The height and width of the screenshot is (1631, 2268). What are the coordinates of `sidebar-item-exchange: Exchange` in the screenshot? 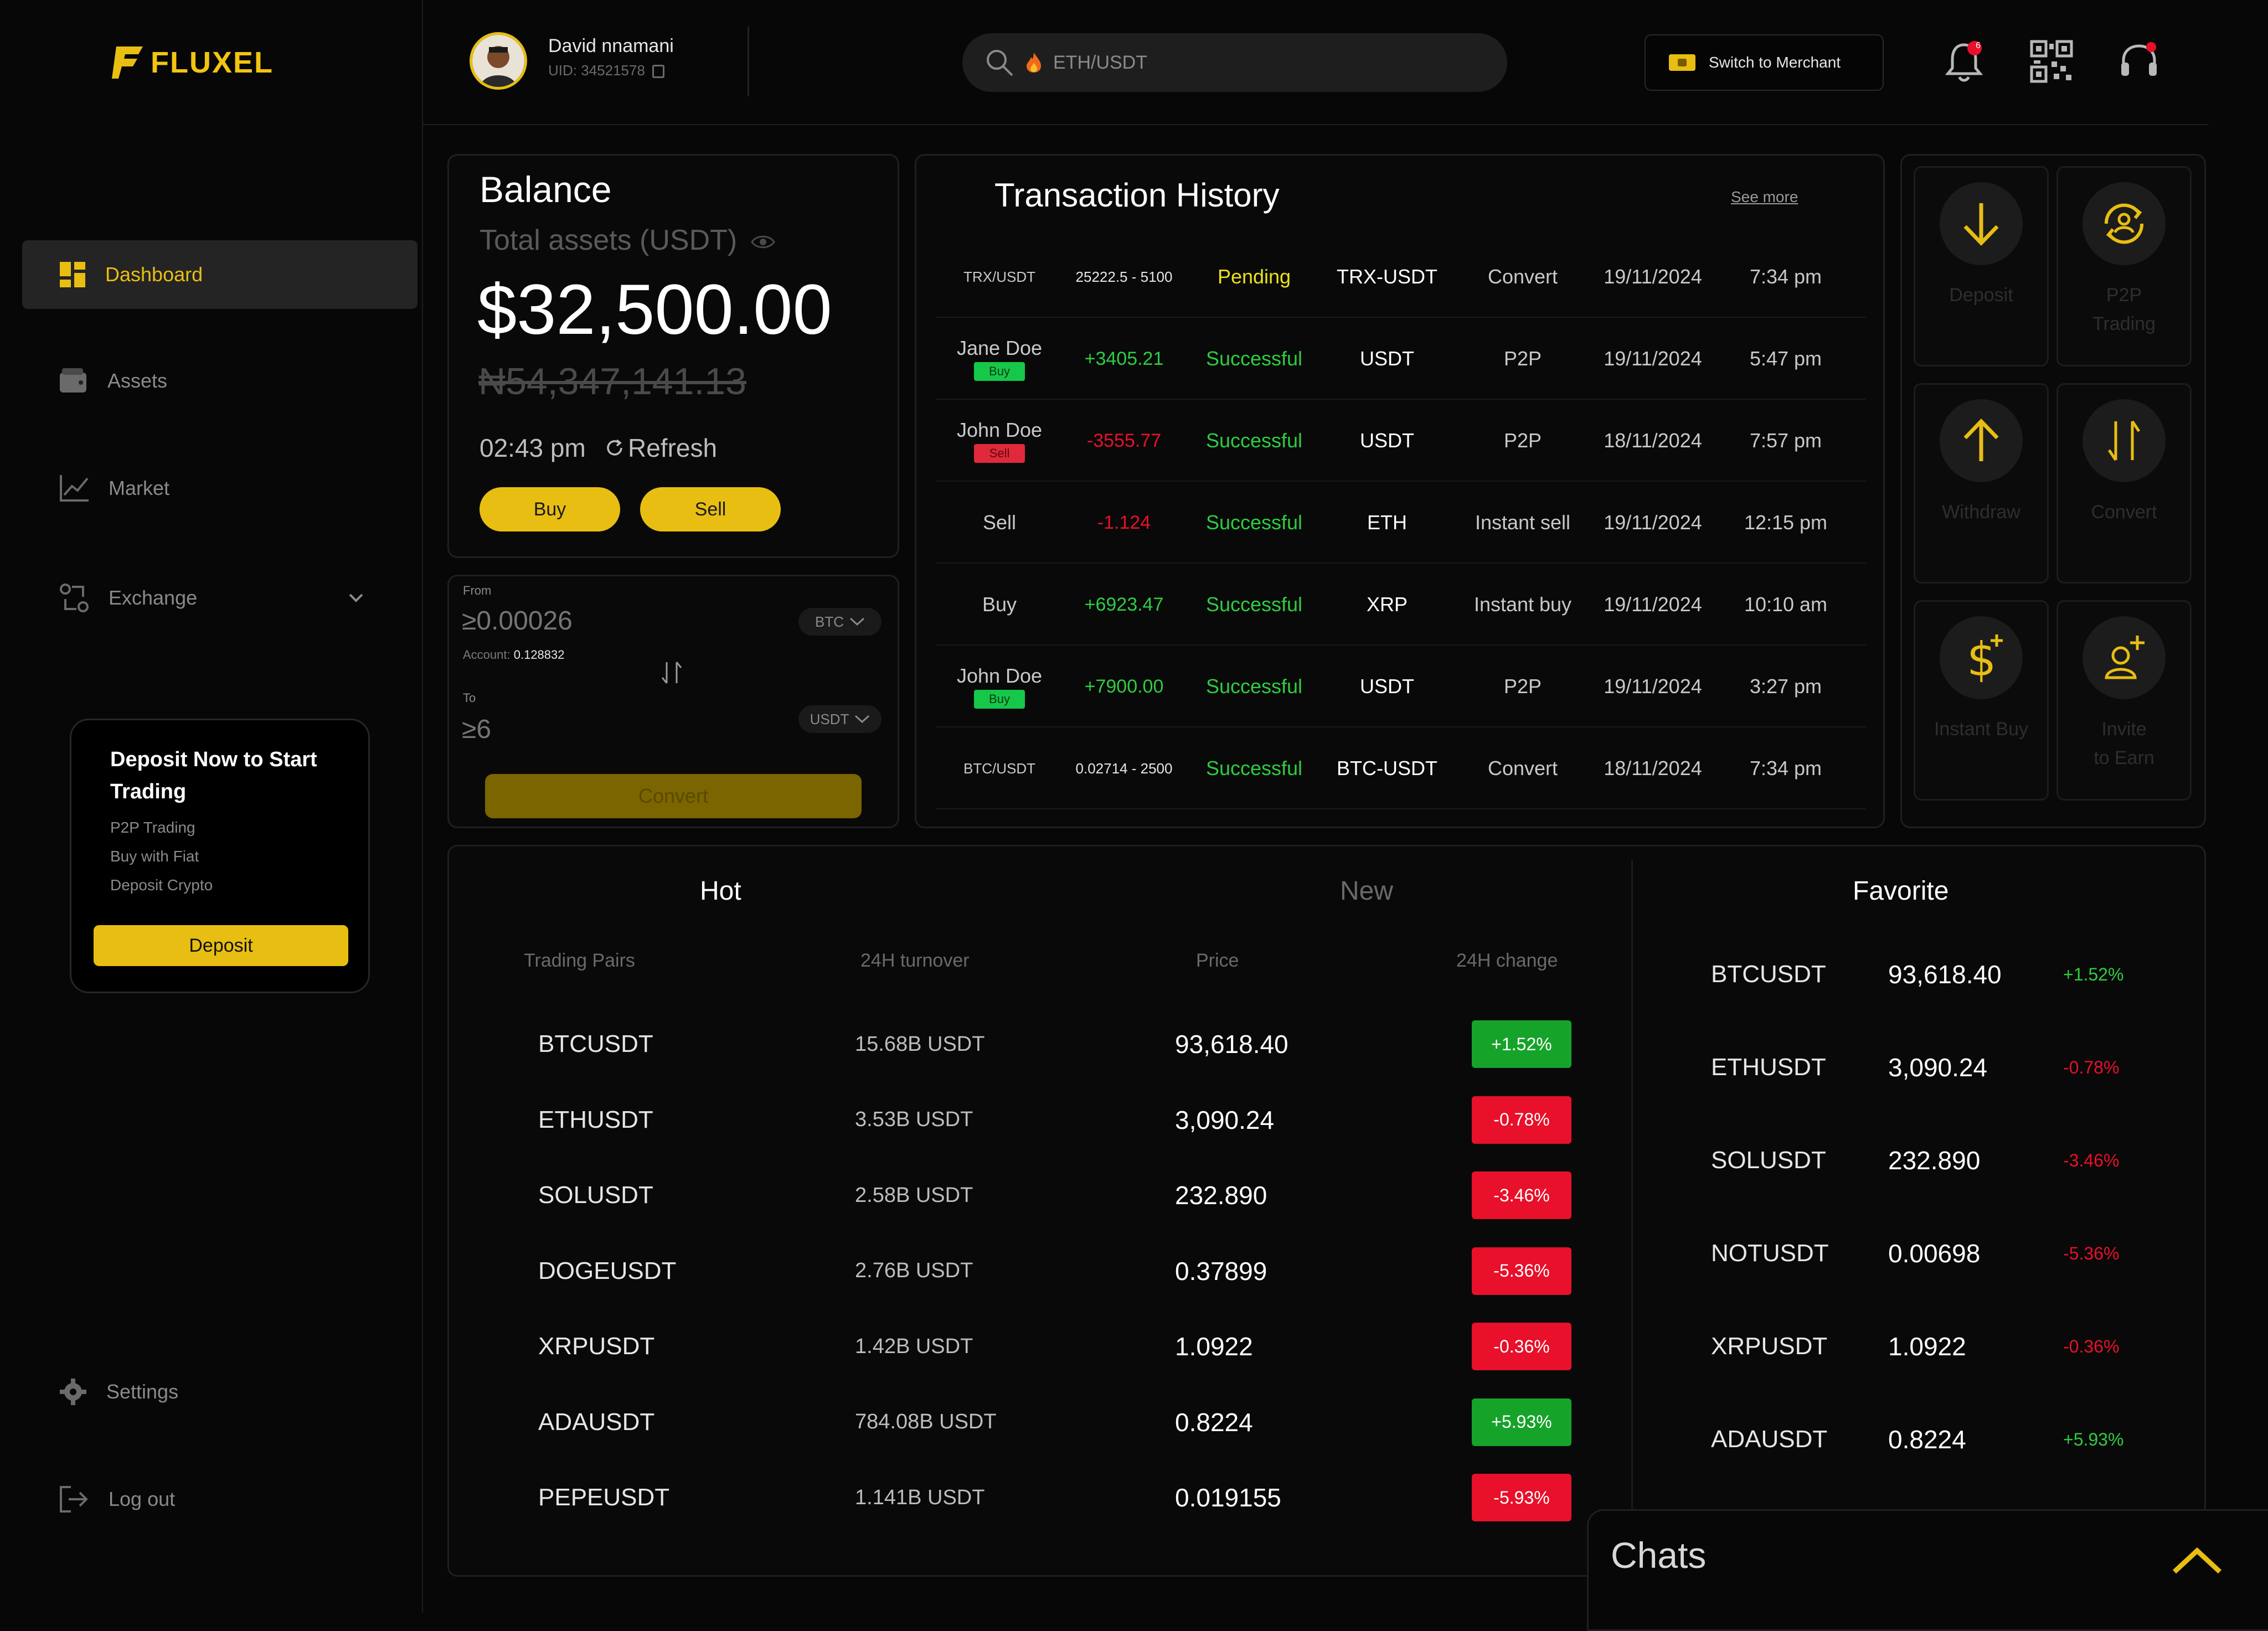 It's located at (219, 598).